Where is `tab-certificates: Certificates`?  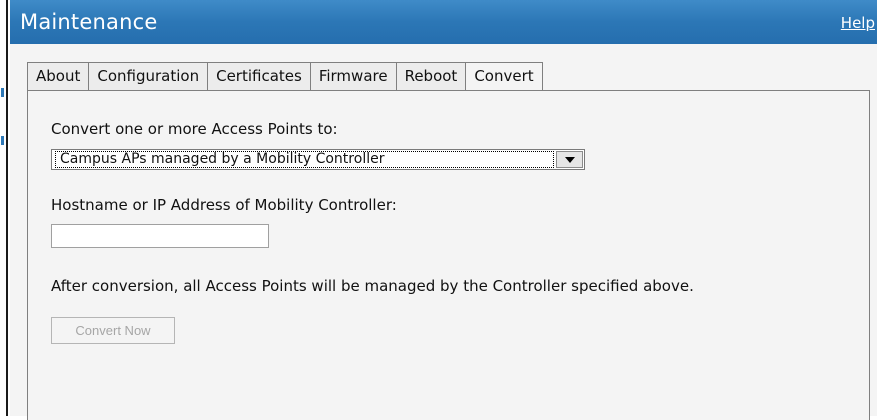 tab-certificates: Certificates is located at coordinates (258, 76).